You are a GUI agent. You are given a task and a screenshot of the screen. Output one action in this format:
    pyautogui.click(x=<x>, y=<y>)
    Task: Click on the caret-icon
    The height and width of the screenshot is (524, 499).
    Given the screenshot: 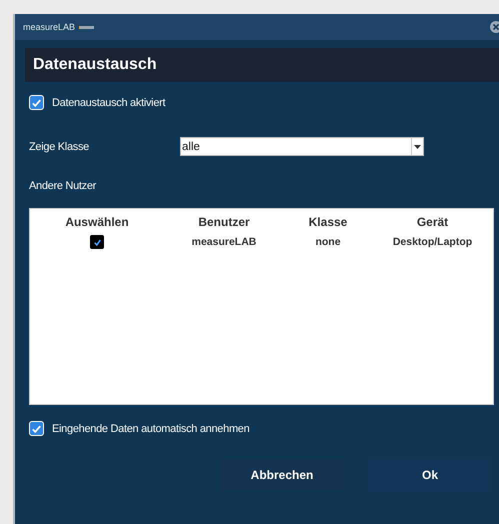 What is the action you would take?
    pyautogui.click(x=417, y=146)
    